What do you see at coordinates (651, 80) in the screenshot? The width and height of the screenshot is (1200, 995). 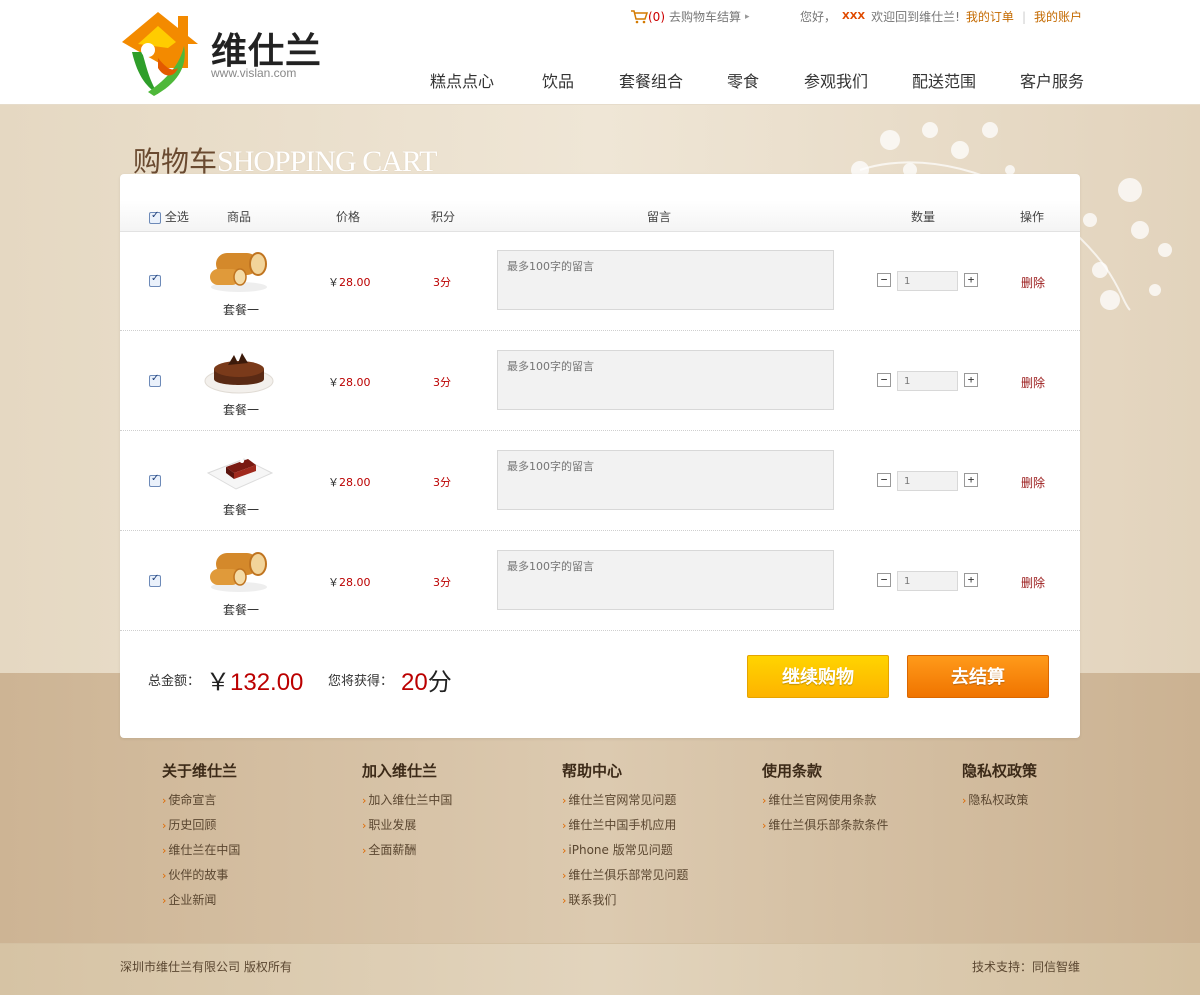 I see `nav-item-combos: 套餐组合` at bounding box center [651, 80].